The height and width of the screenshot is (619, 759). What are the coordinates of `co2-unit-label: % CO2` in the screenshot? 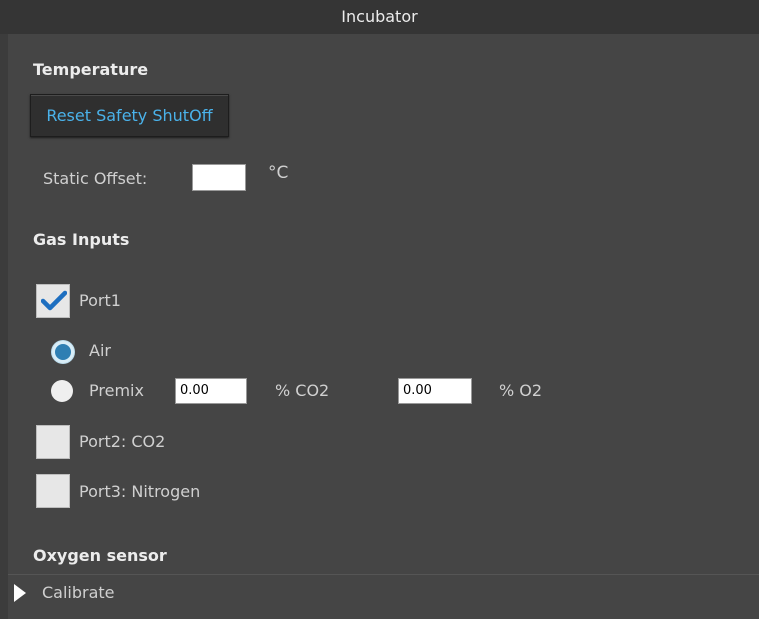 It's located at (302, 390).